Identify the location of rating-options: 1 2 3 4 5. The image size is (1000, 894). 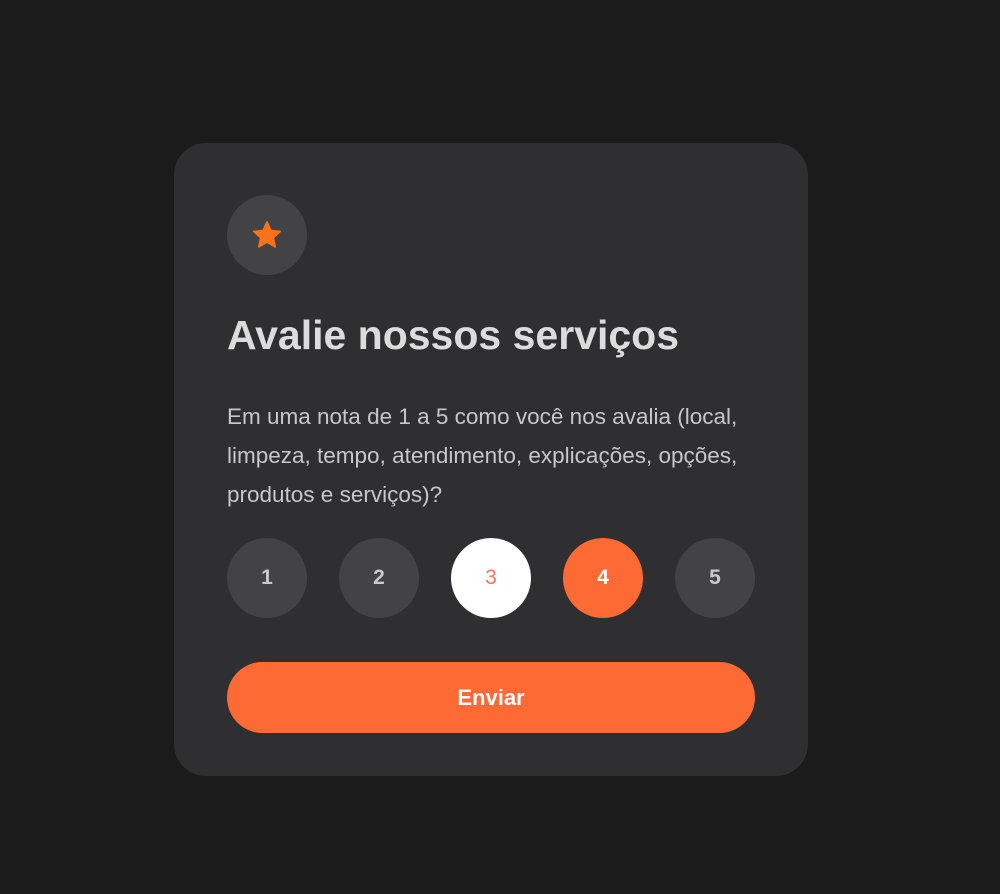
(491, 578).